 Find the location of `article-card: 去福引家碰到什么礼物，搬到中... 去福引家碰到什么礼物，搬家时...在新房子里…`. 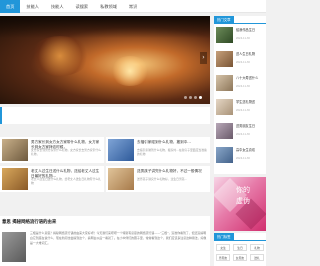

article-card: 去福引家碰到什么礼物，搬到中... 去福引家碰到什么礼物，搬家时...在新房子里… is located at coordinates (158, 150).